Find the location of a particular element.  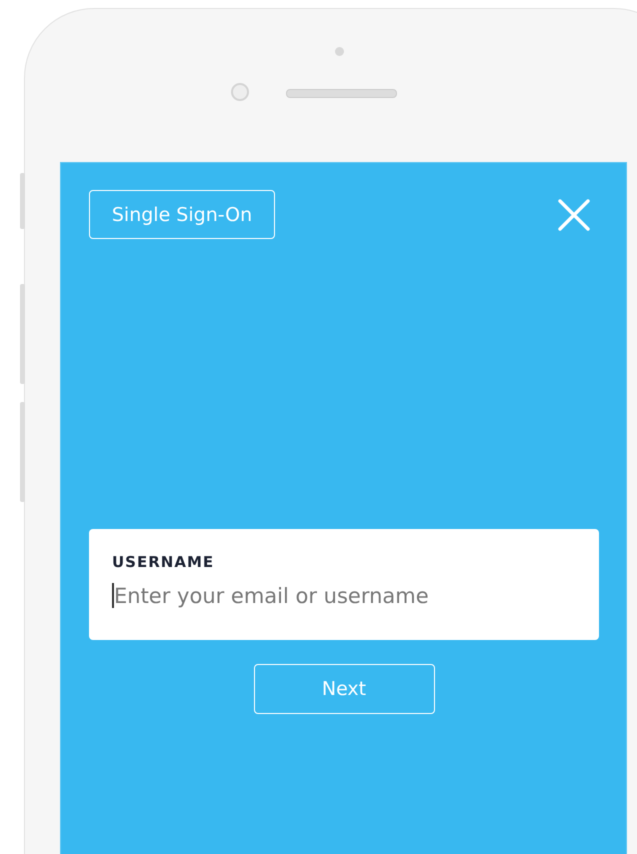

single-sign-on-button: Single Sign-On is located at coordinates (182, 214).